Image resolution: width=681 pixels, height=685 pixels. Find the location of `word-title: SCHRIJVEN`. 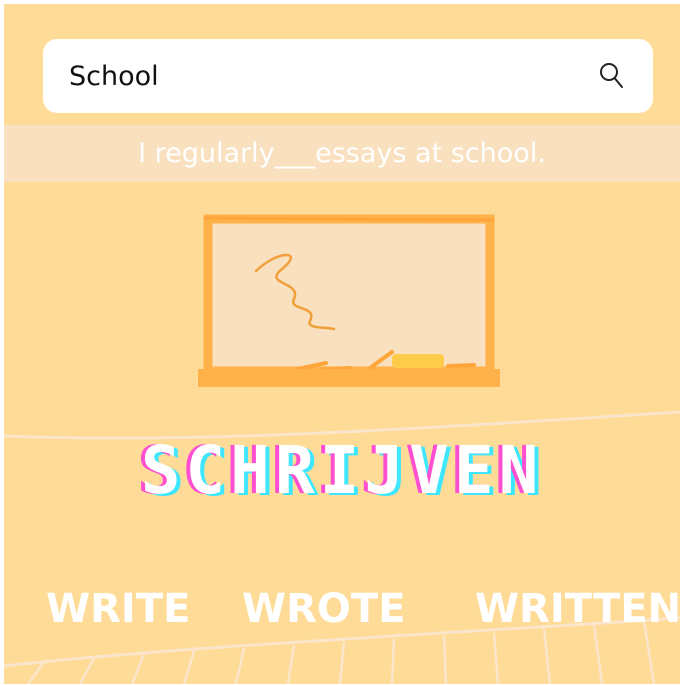

word-title: SCHRIJVEN is located at coordinates (342, 470).